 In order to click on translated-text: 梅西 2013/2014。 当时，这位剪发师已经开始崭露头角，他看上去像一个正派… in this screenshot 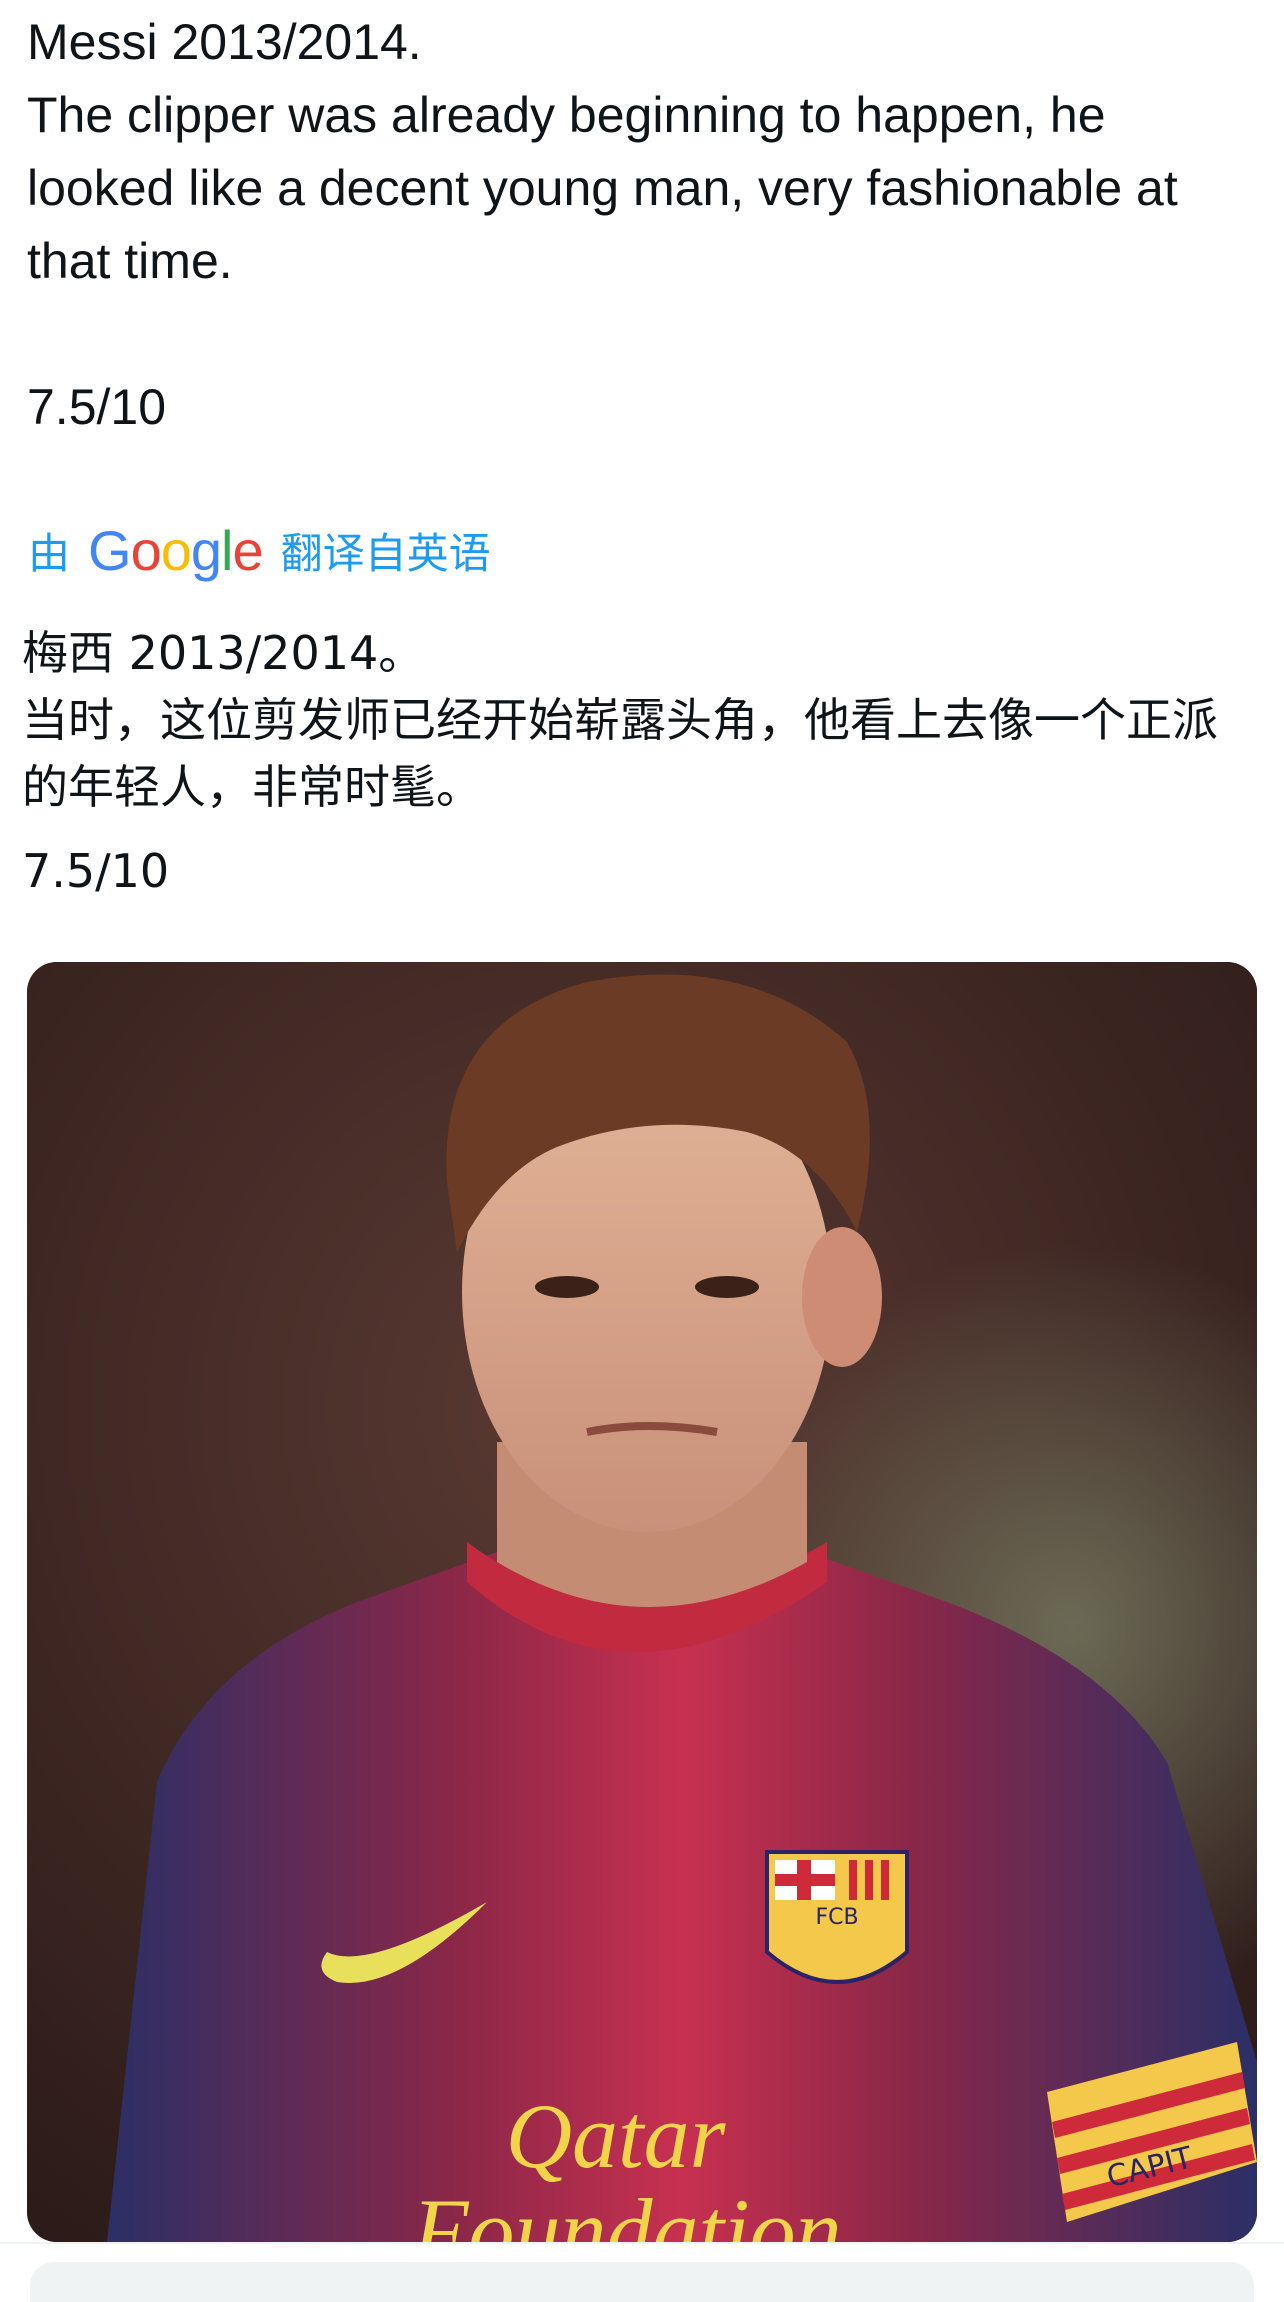, I will do `click(620, 720)`.